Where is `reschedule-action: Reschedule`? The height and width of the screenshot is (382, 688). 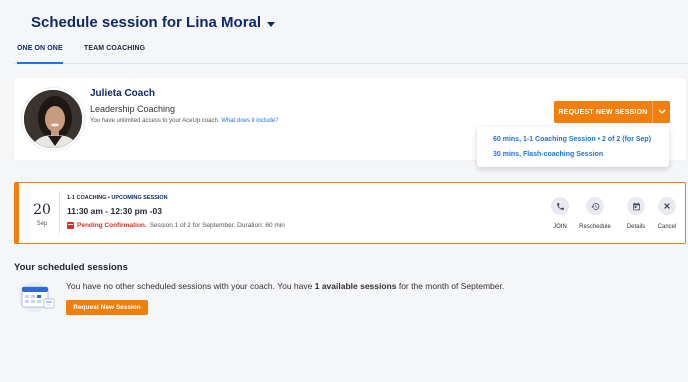 reschedule-action: Reschedule is located at coordinates (595, 213).